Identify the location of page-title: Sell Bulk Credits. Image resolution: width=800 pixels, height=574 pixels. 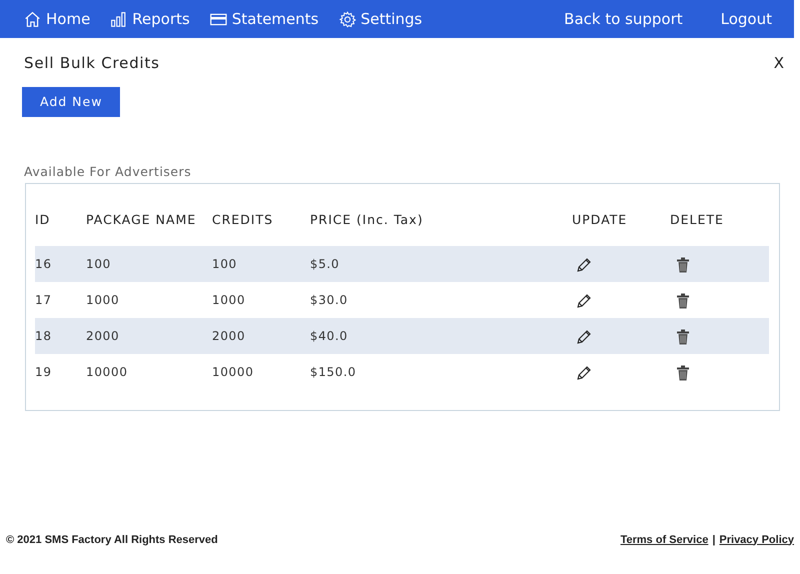
(92, 63).